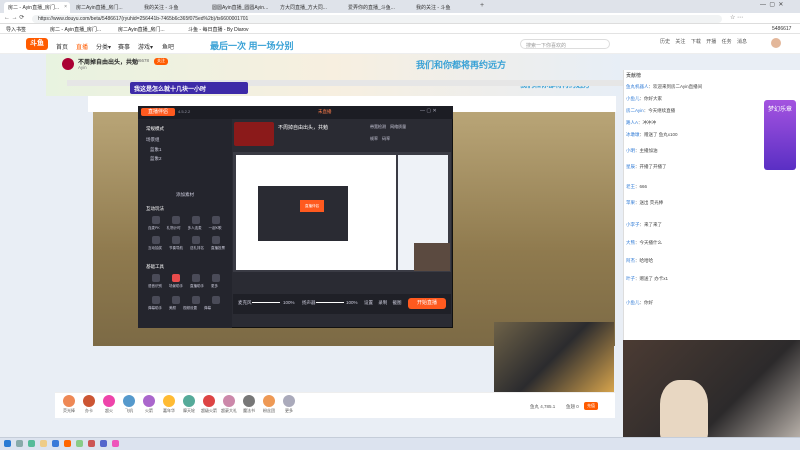  I want to click on scene-item: 蓝象1, so click(156, 150).